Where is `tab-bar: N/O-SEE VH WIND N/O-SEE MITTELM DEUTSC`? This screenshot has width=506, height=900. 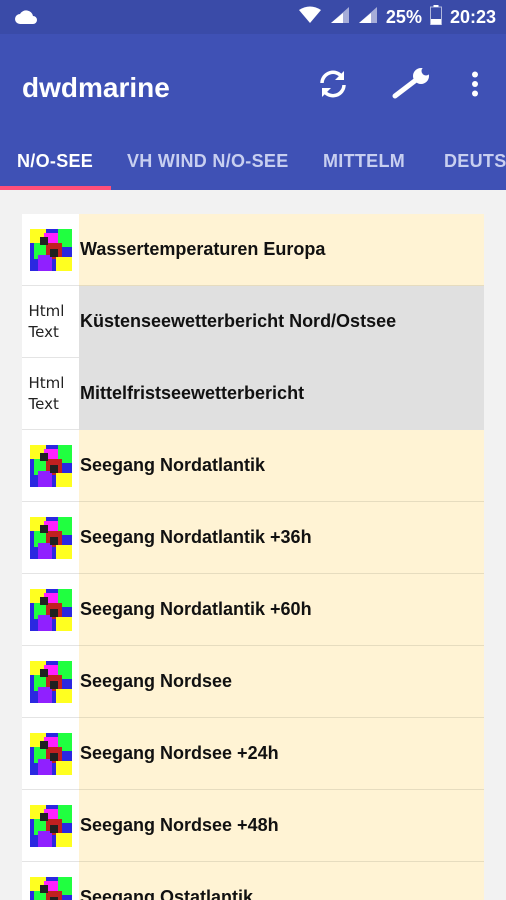
tab-bar: N/O-SEE VH WIND N/O-SEE MITTELM DEUTSC is located at coordinates (253, 161).